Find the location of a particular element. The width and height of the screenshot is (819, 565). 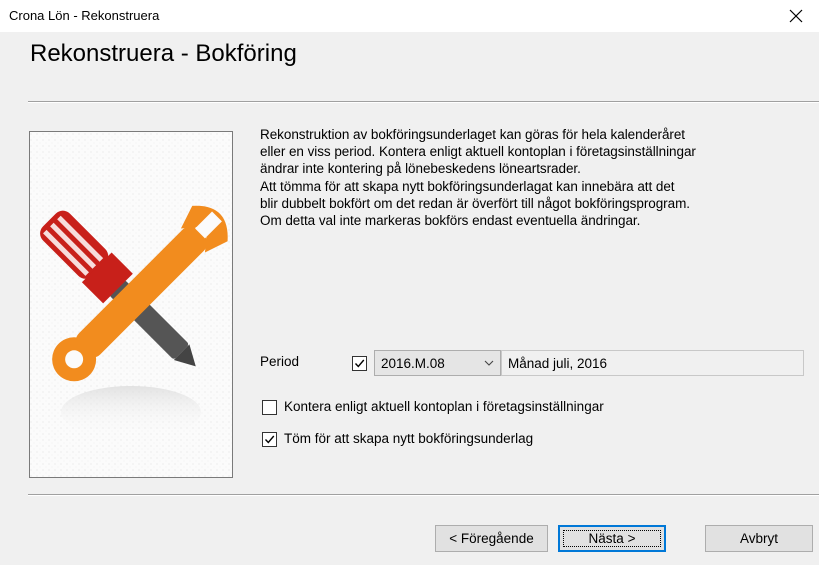

period-select: 2016.M.08 is located at coordinates (437, 363).